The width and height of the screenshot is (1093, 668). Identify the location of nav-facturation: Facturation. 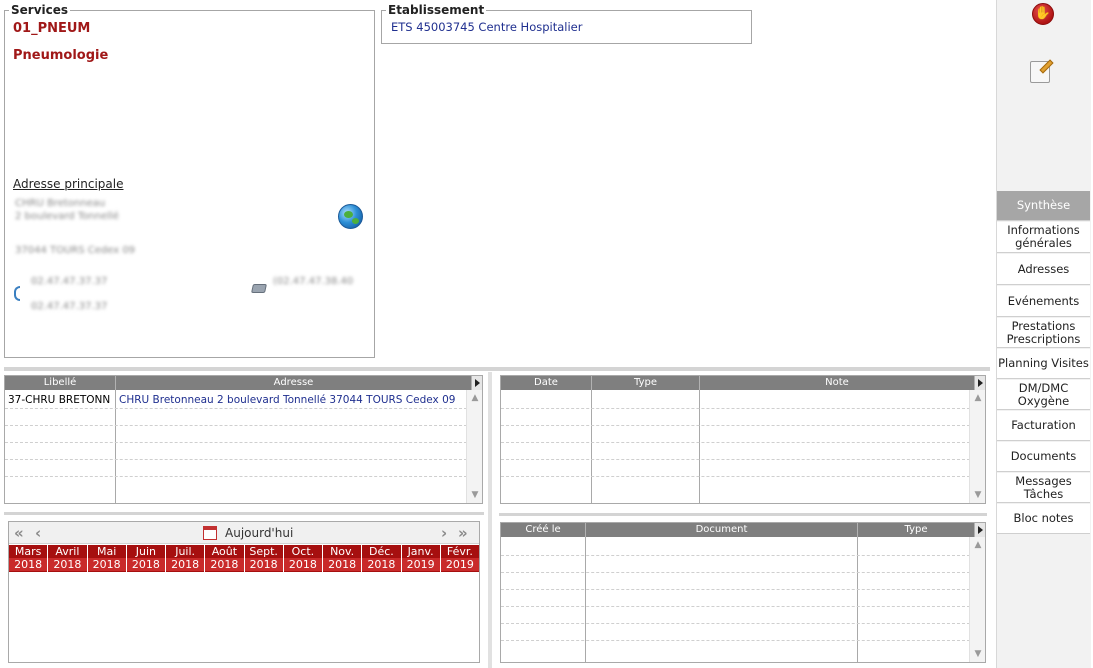
(1043, 426).